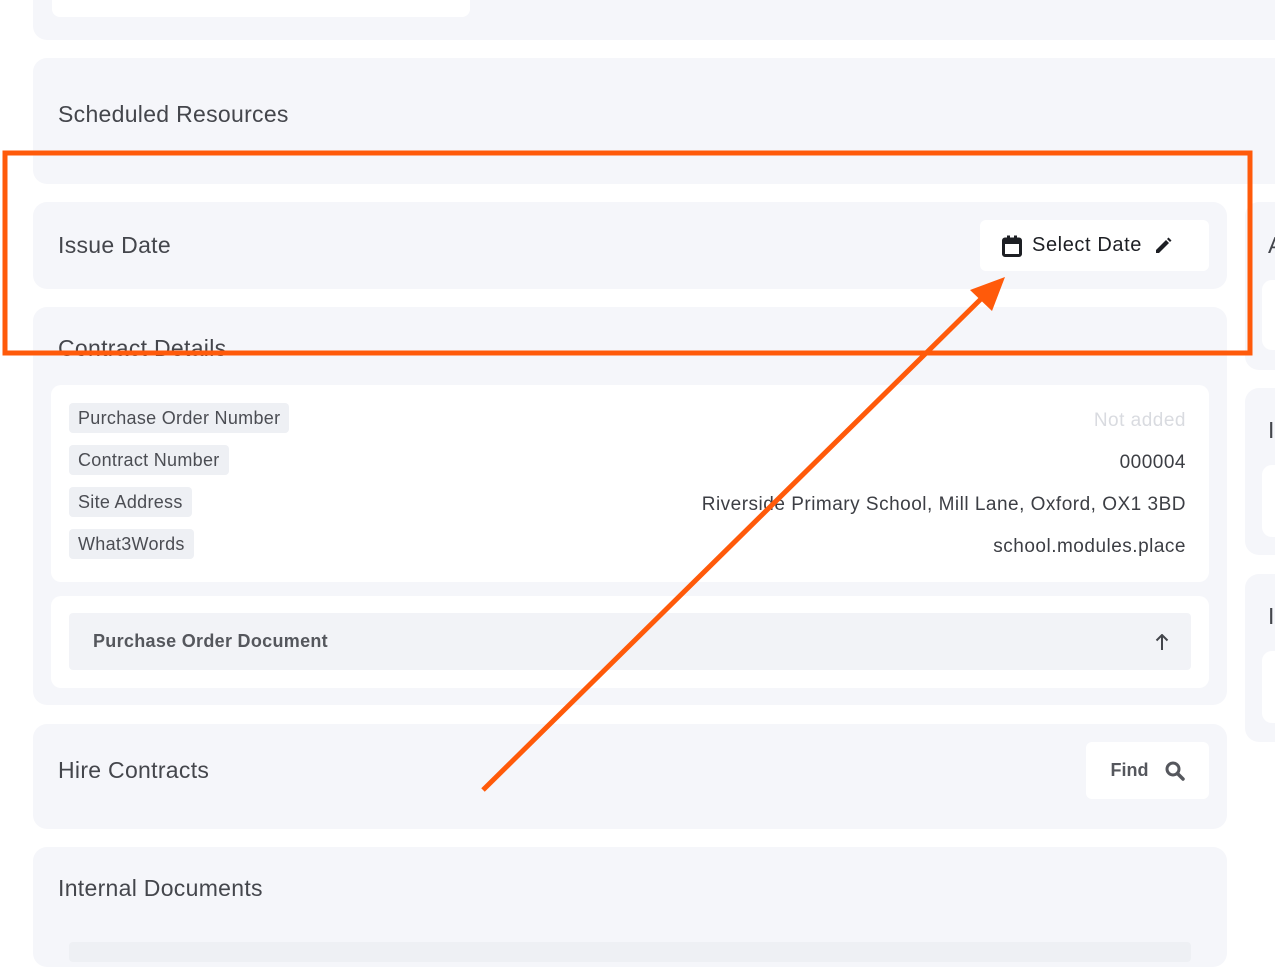 The image size is (1275, 967). I want to click on hire-contracts-title: Hire Contracts, so click(134, 770).